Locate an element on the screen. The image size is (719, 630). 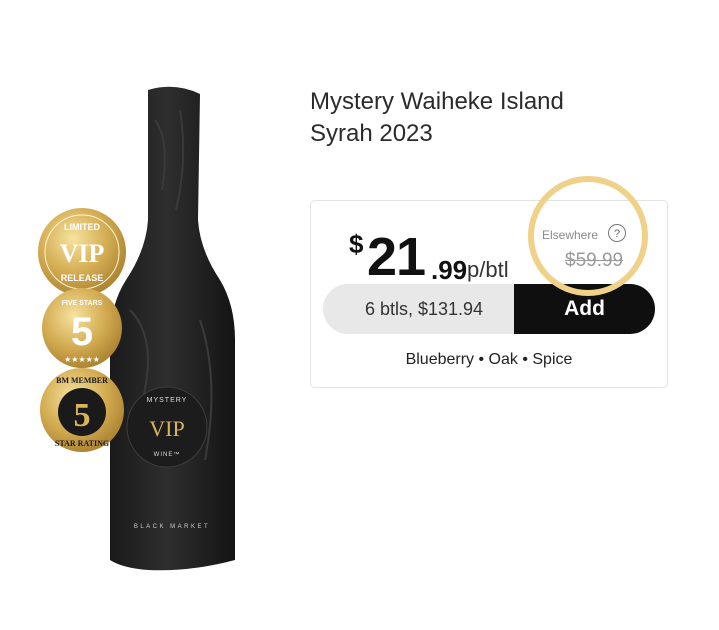
elsewhere-price: $59.99 is located at coordinates (594, 260).